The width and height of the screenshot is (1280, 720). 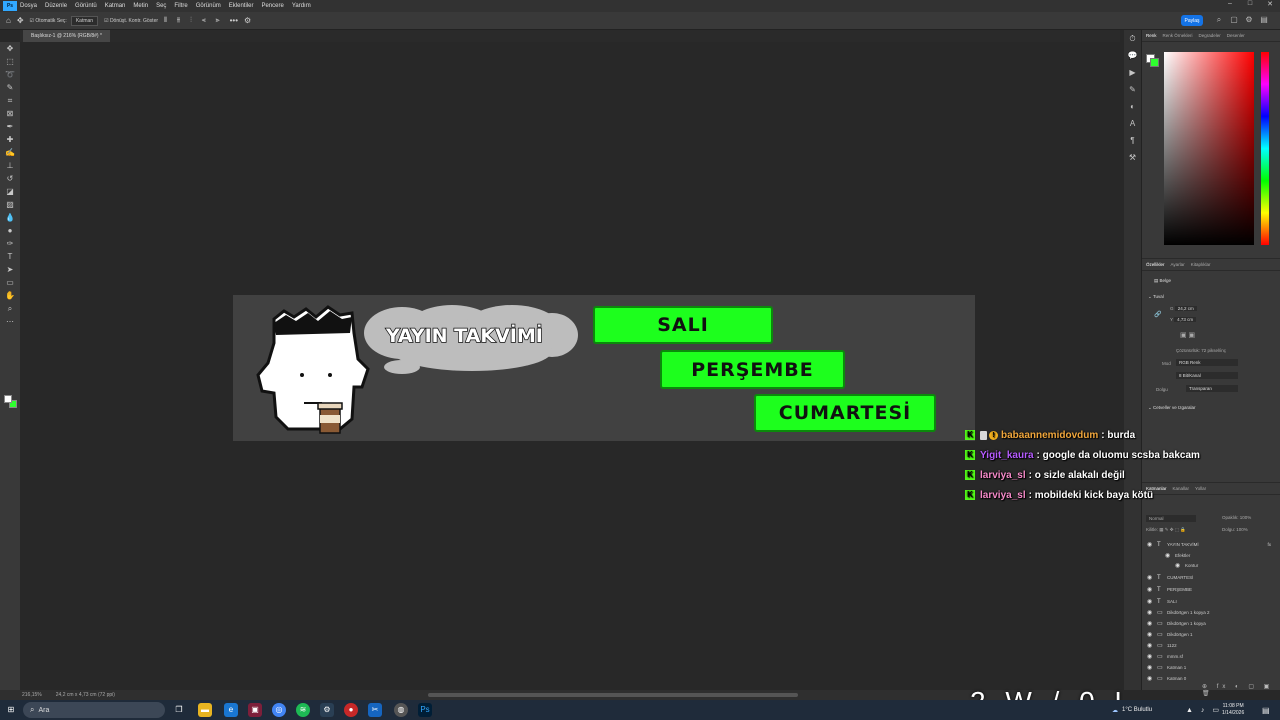 I want to click on menu-layer: Katman, so click(x=115, y=6).